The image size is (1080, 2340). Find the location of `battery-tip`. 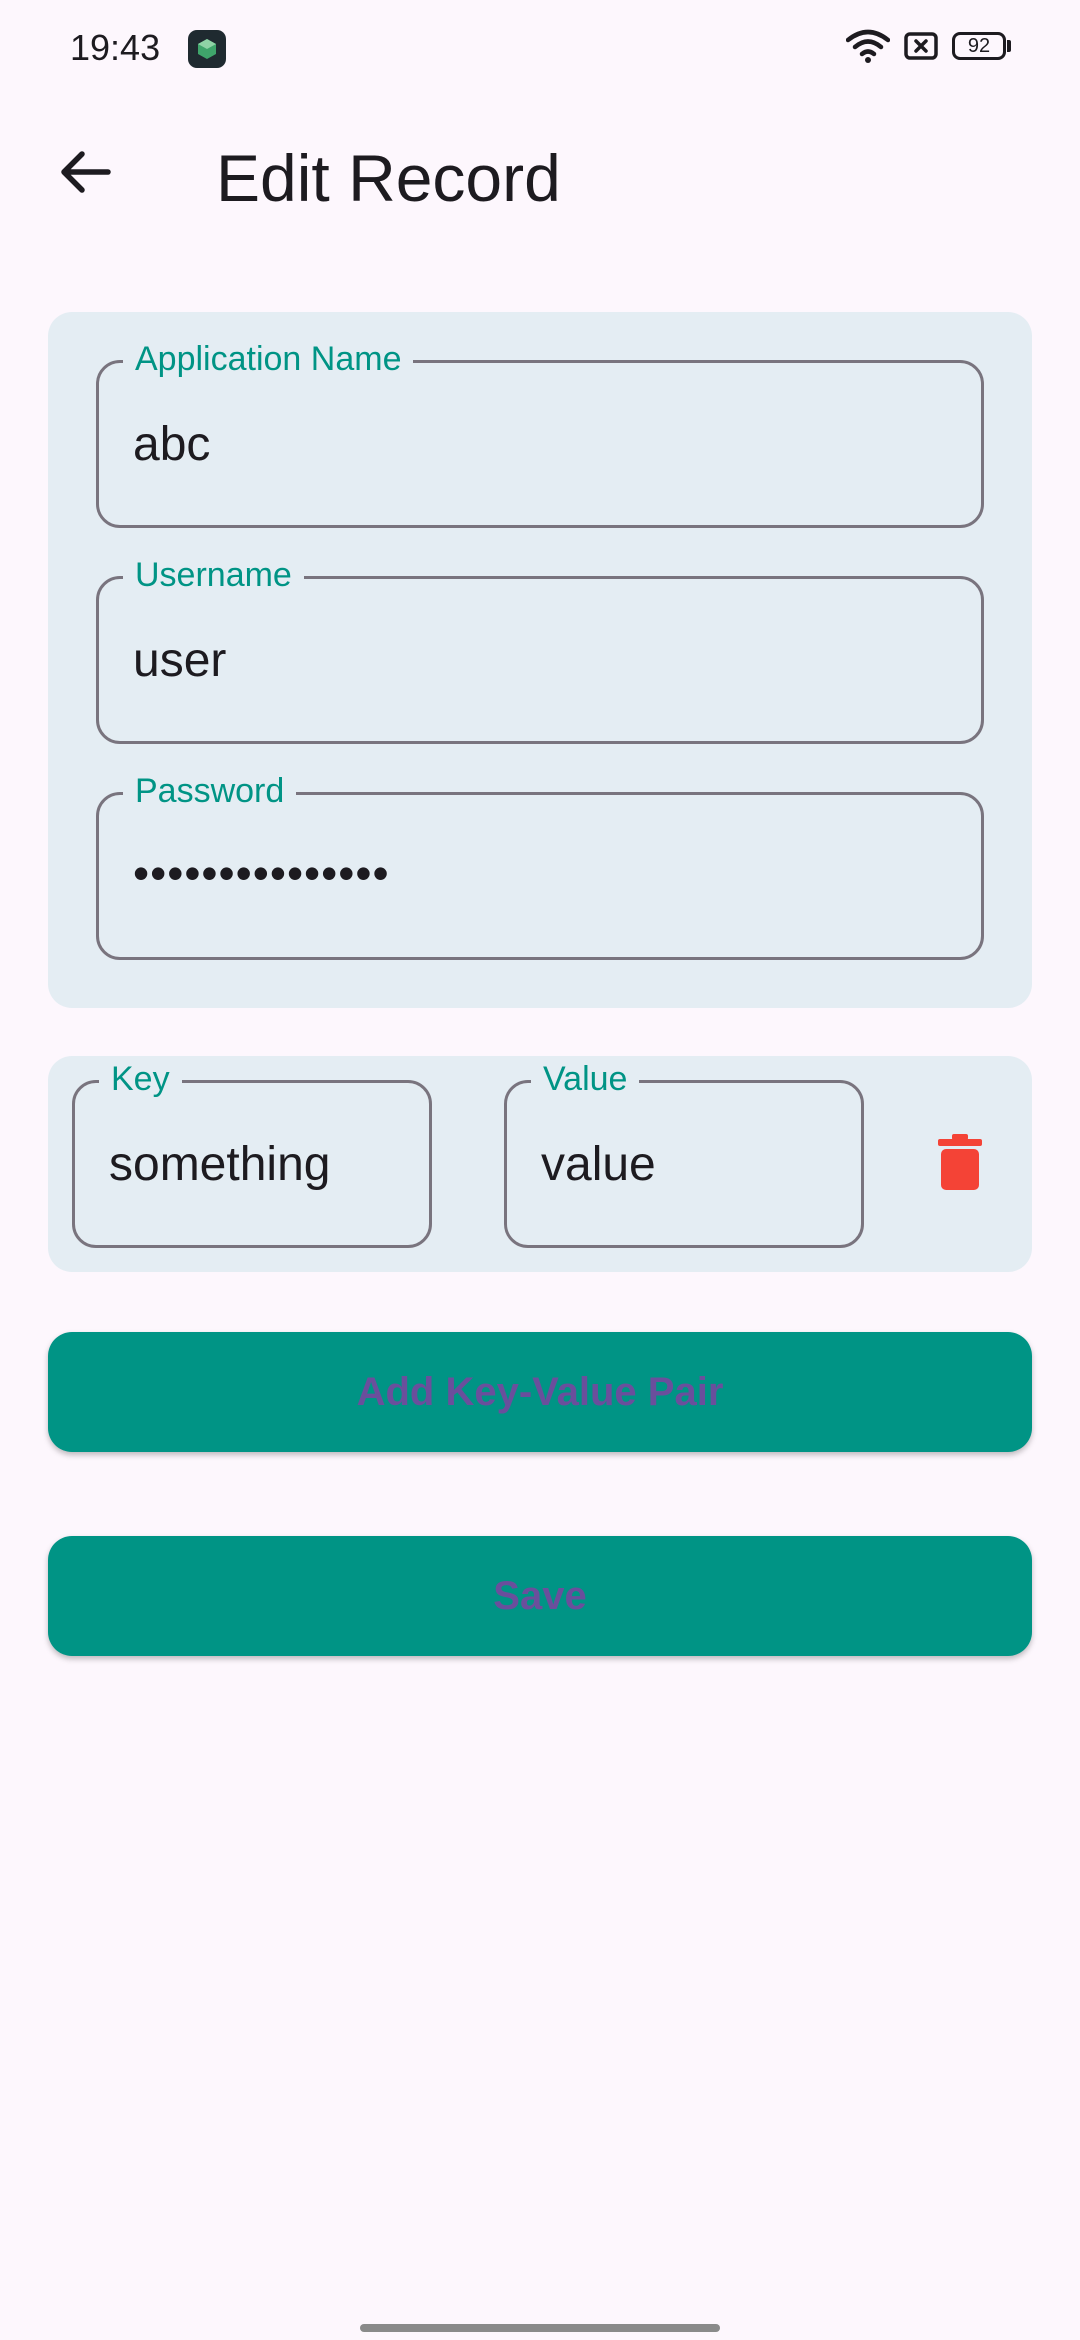

battery-tip is located at coordinates (1009, 46).